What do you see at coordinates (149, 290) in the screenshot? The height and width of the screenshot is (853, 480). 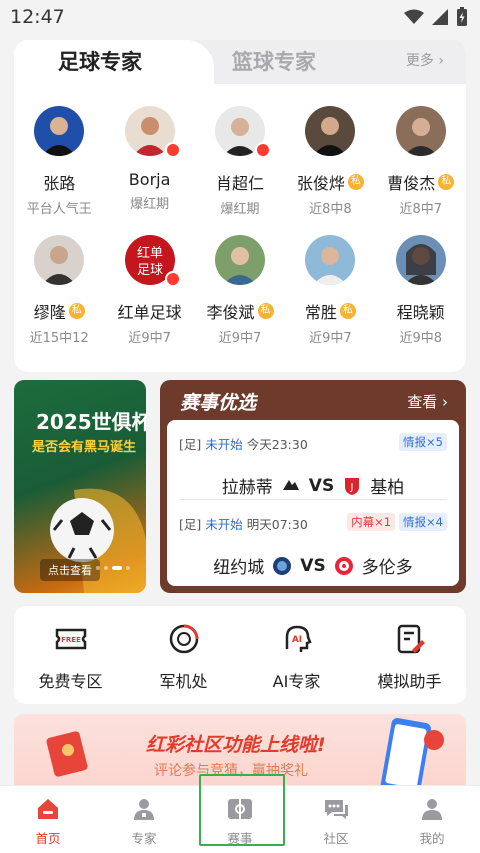 I see `expert-item: 红单 足球 红单足球 近9中7` at bounding box center [149, 290].